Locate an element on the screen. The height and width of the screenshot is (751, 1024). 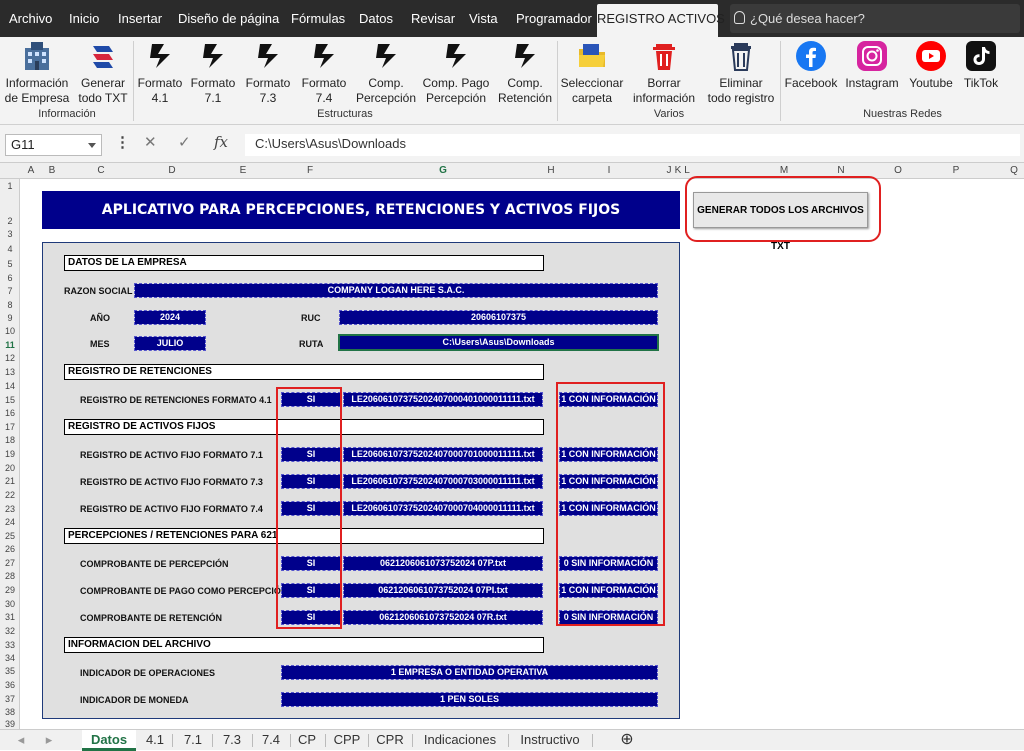
column-header: Q is located at coordinates (1014, 170).